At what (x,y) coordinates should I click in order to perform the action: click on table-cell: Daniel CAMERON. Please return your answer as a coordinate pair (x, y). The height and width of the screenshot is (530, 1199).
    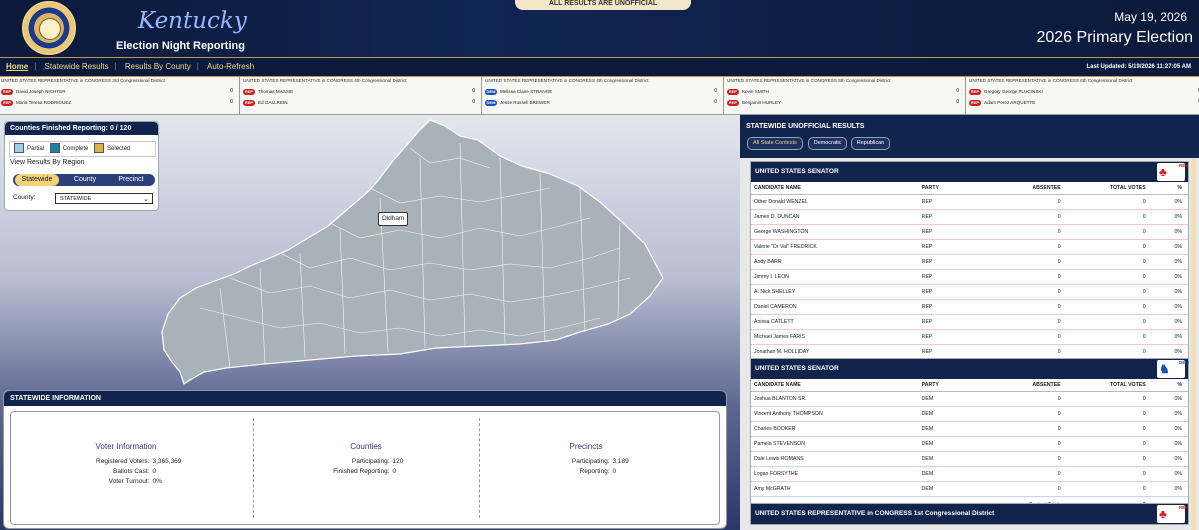
    Looking at the image, I should click on (836, 307).